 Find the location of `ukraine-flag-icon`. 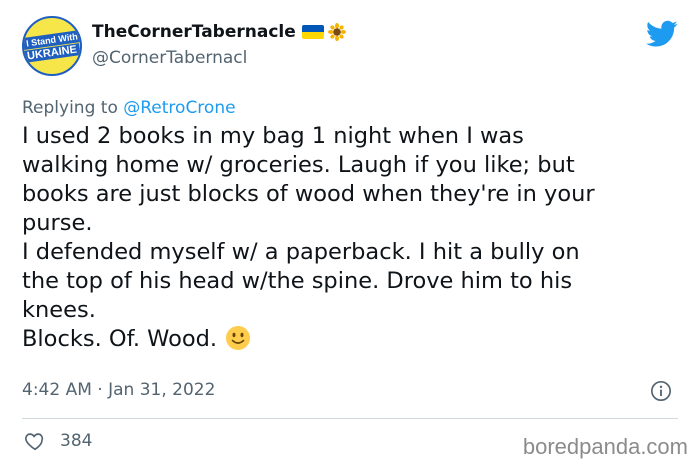

ukraine-flag-icon is located at coordinates (312, 32).